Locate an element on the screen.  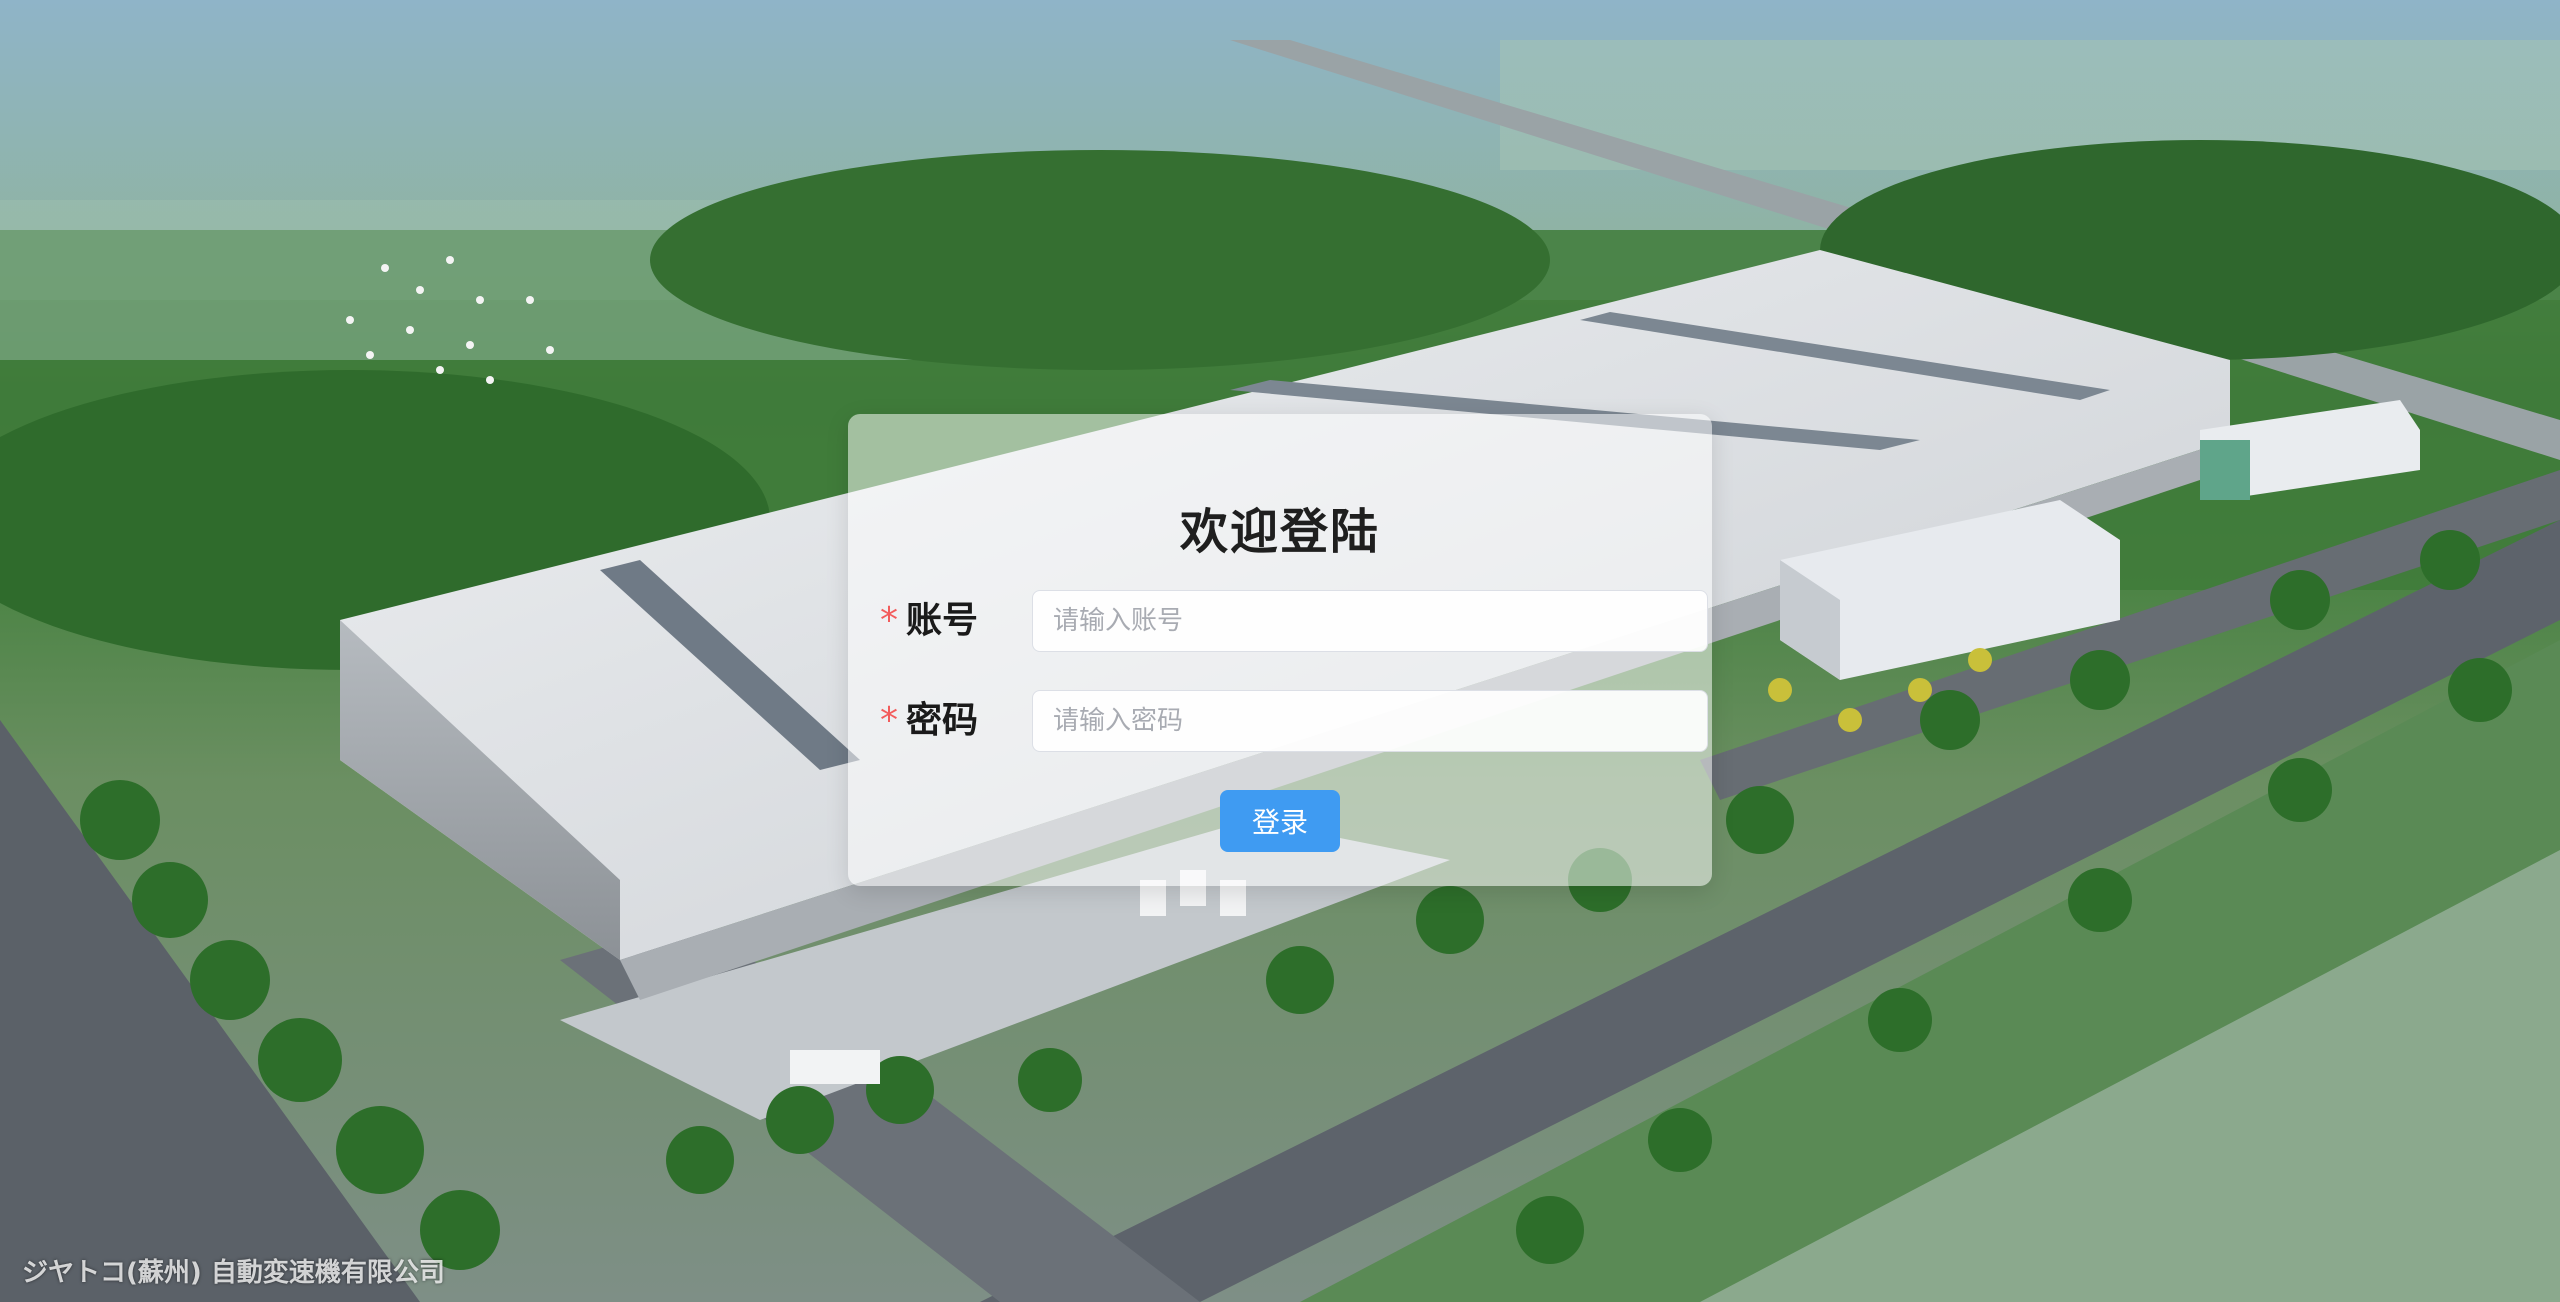
password-required-mark: * is located at coordinates (889, 720).